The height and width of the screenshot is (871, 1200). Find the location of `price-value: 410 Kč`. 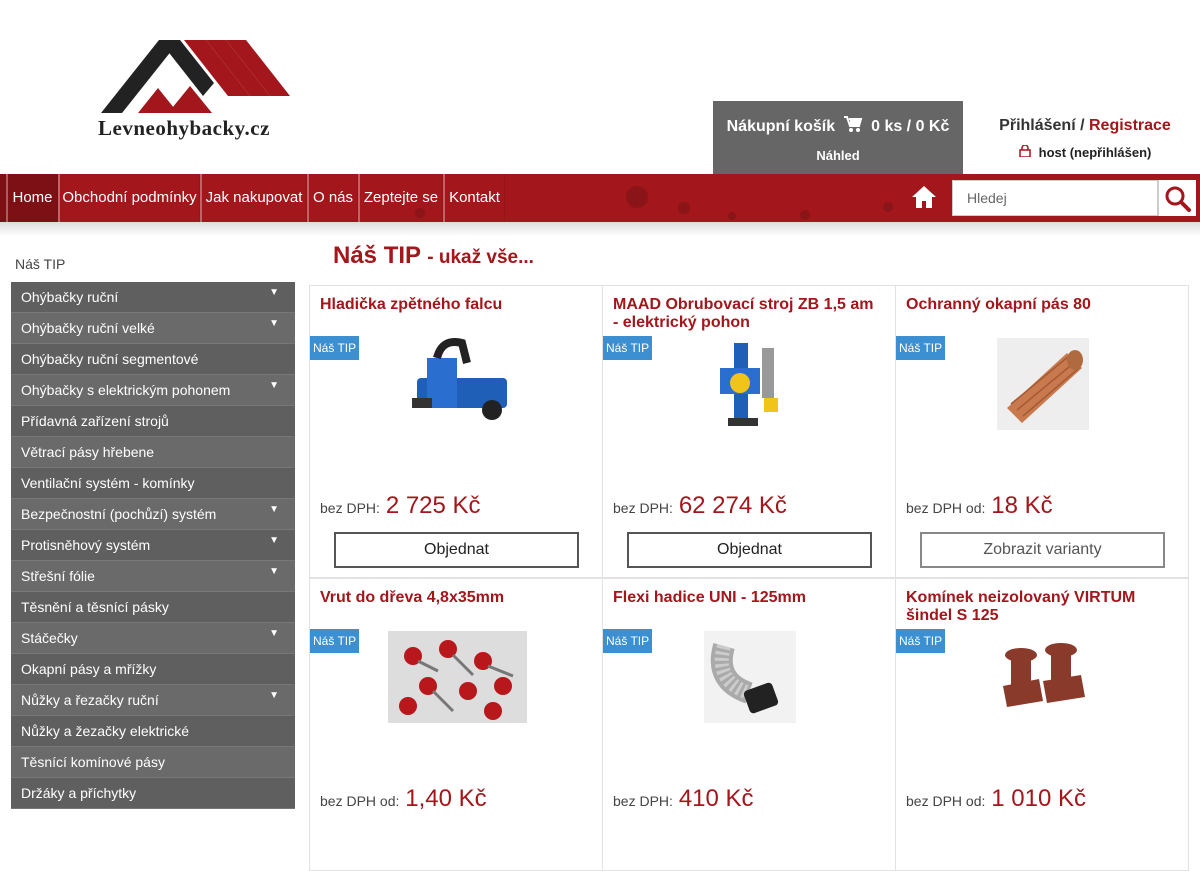

price-value: 410 Kč is located at coordinates (716, 798).